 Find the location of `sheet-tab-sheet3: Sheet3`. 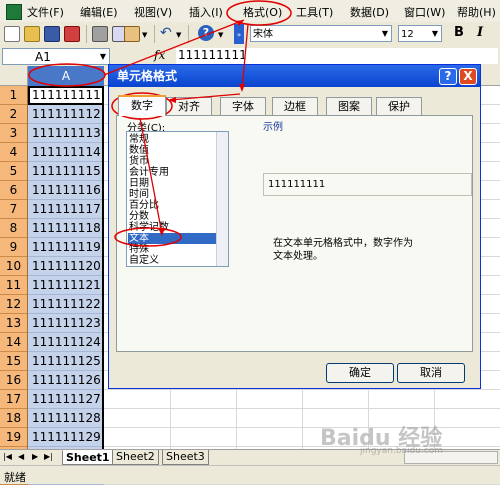

sheet-tab-sheet3: Sheet3 is located at coordinates (185, 457).